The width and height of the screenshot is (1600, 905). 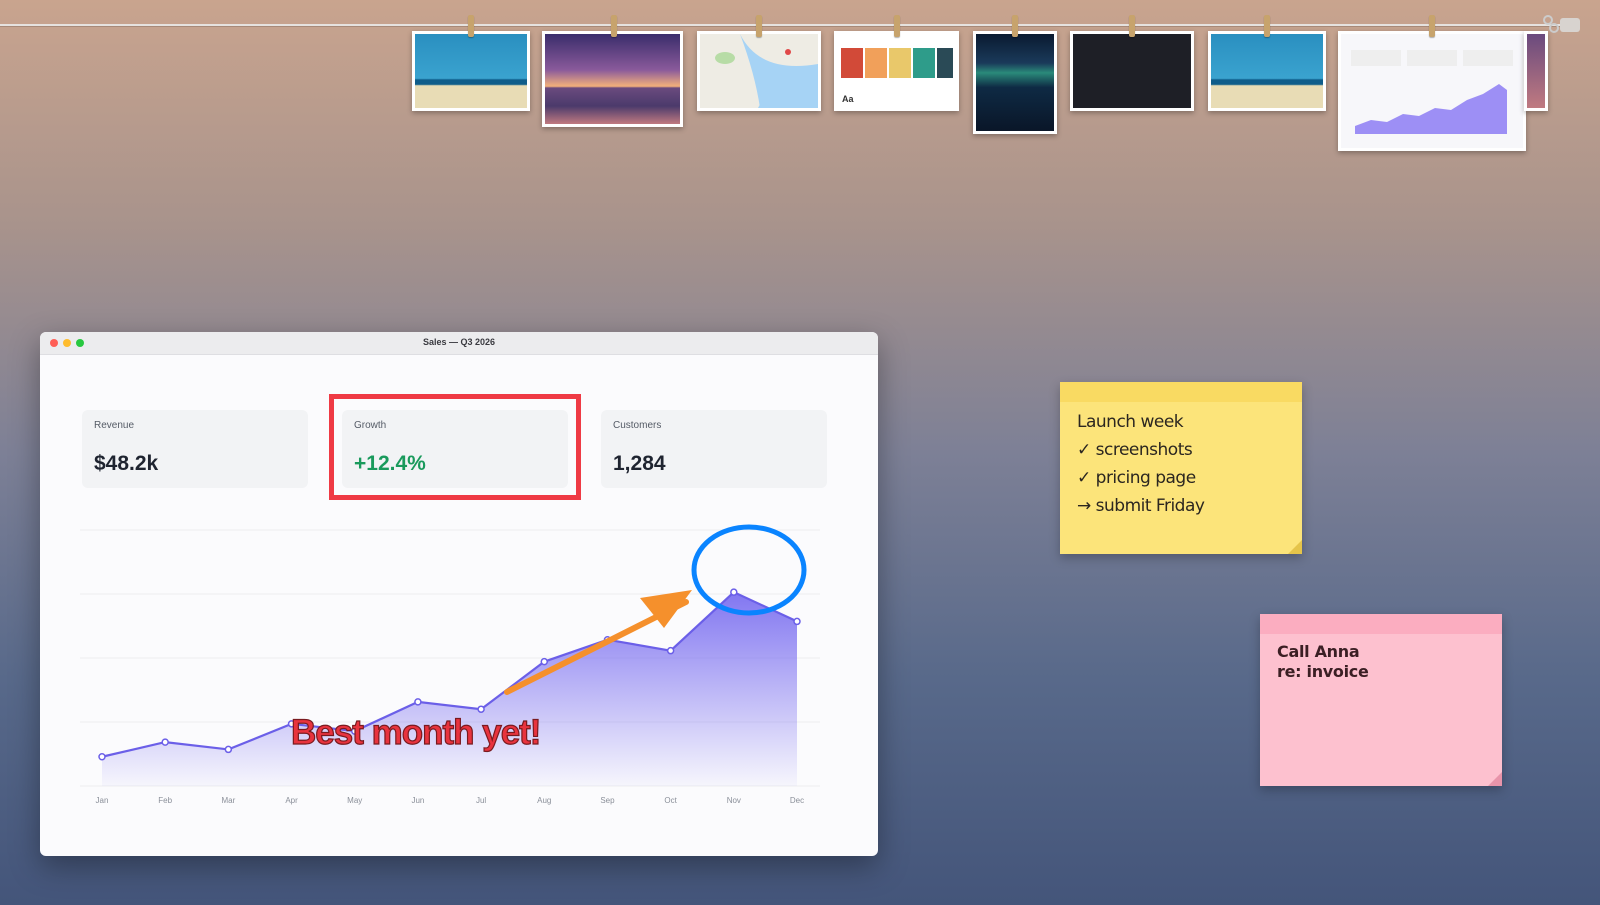 I want to click on photo-aurora, so click(x=1015, y=82).